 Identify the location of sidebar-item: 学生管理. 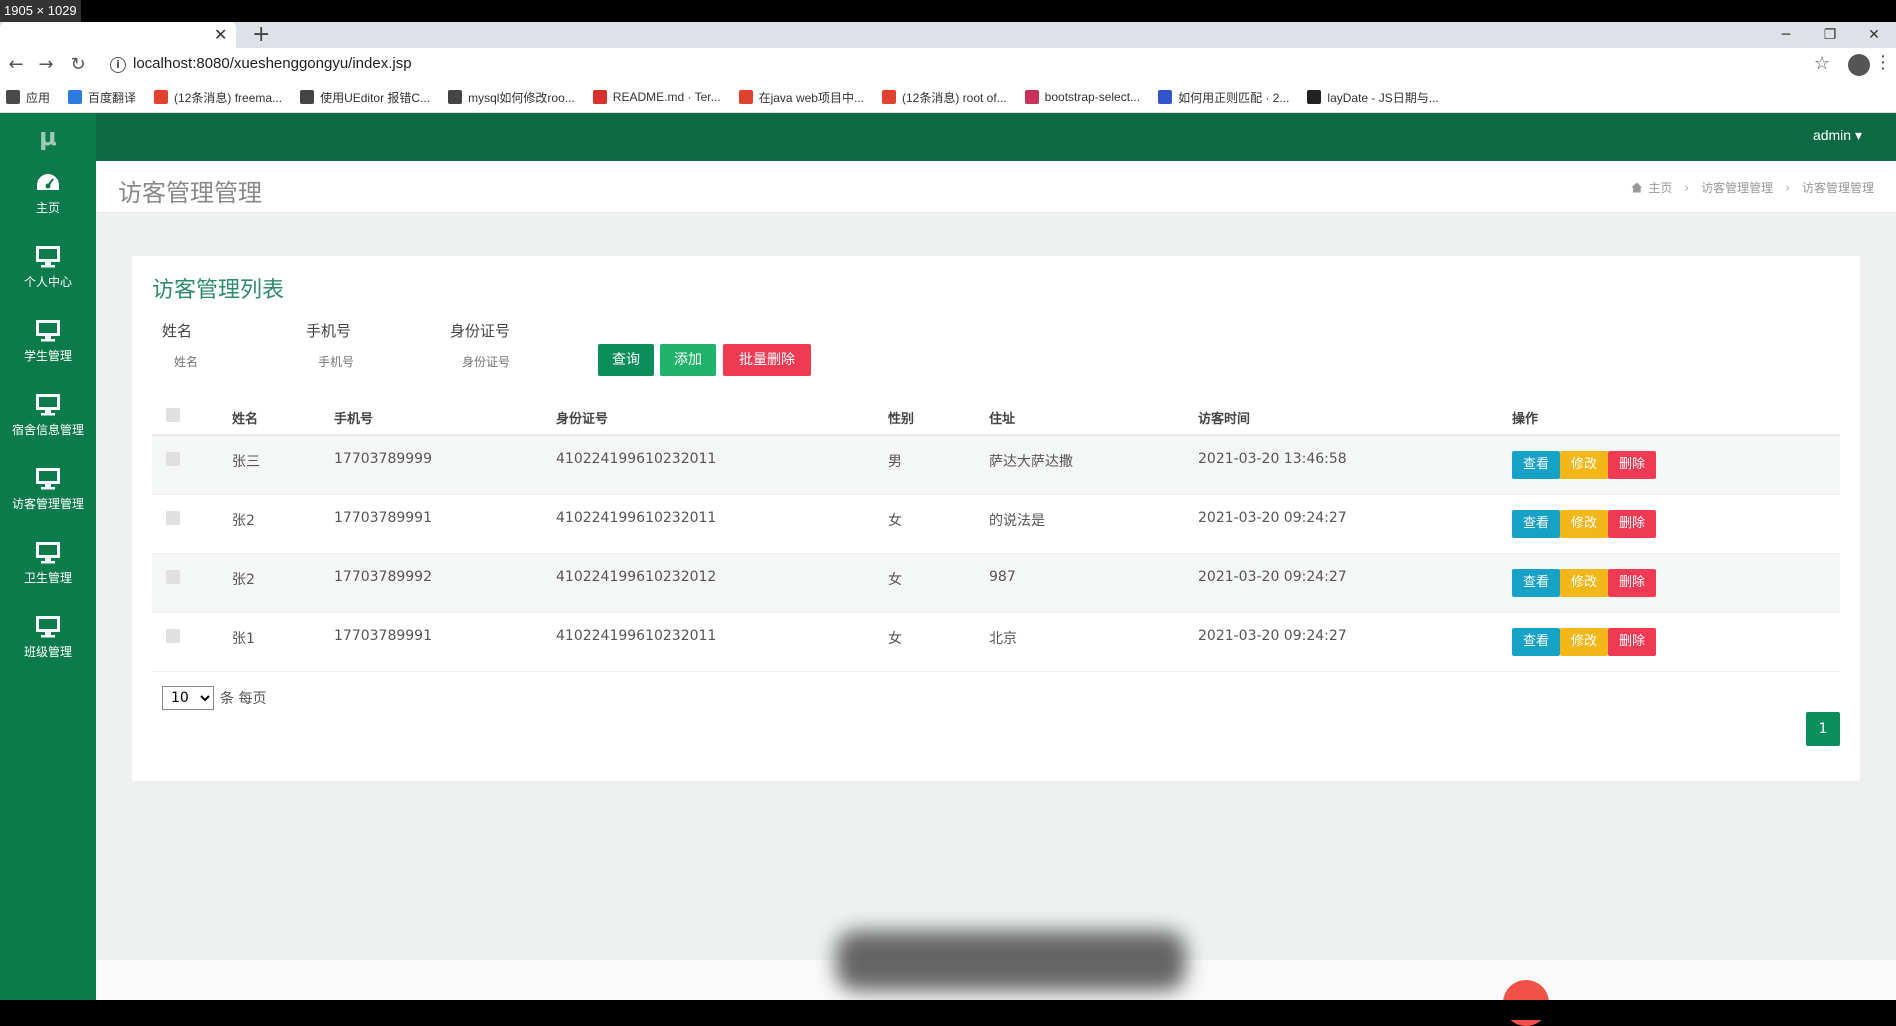
(48, 346).